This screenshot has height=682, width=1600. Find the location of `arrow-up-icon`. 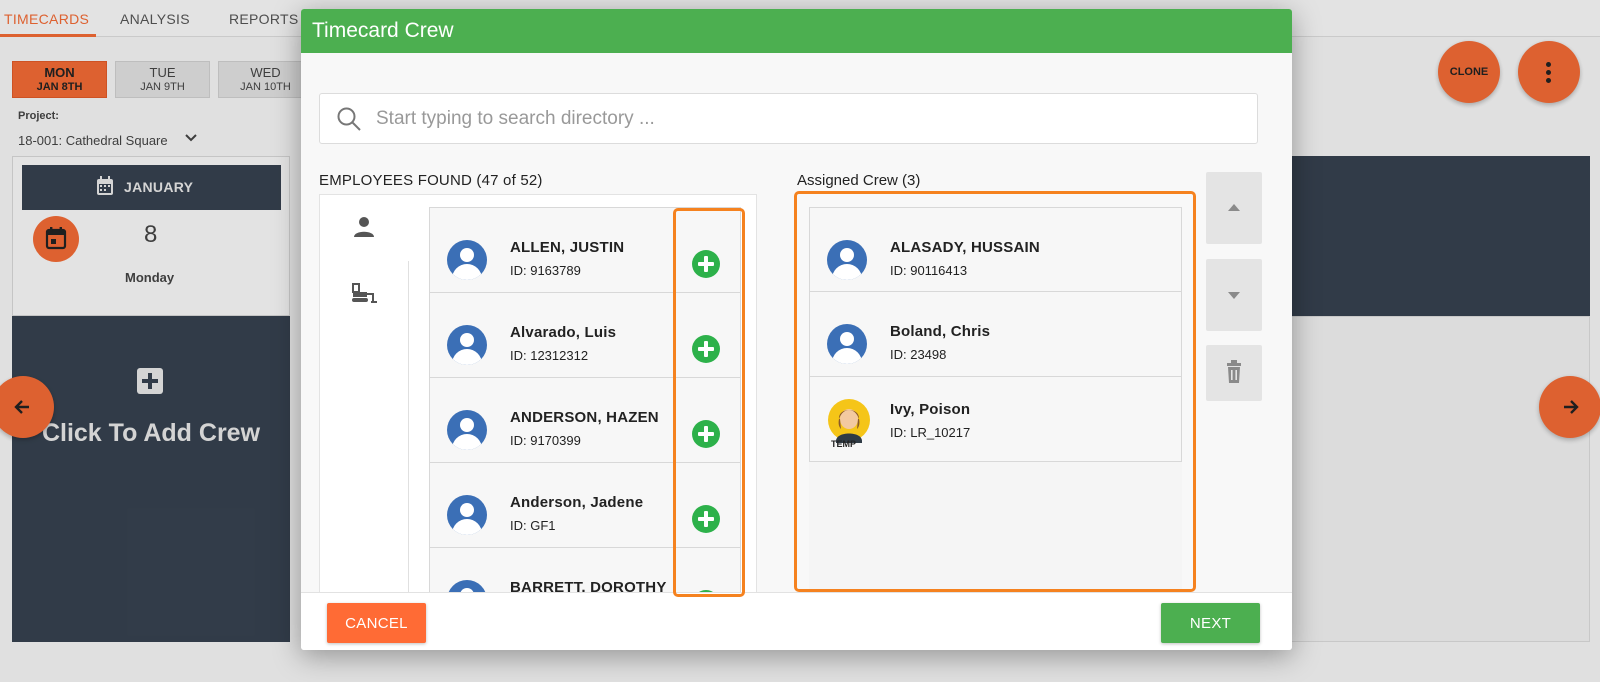

arrow-up-icon is located at coordinates (1234, 207).